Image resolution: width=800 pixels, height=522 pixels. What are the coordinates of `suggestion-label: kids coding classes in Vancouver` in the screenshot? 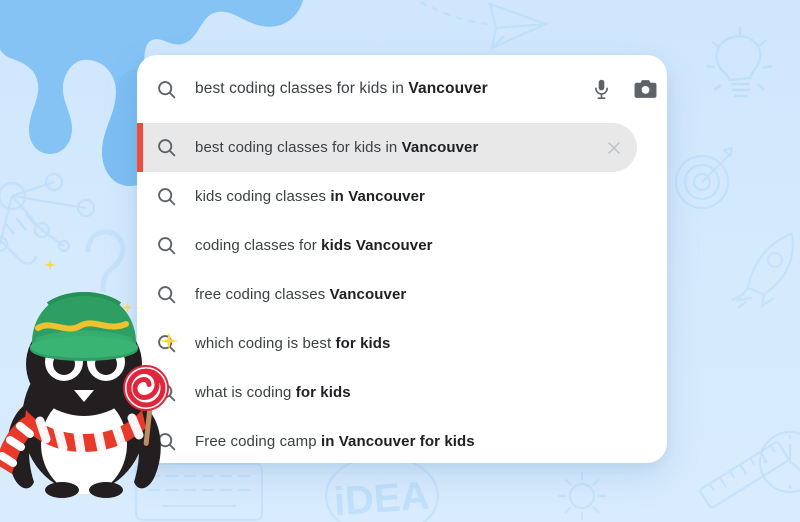 It's located at (431, 196).